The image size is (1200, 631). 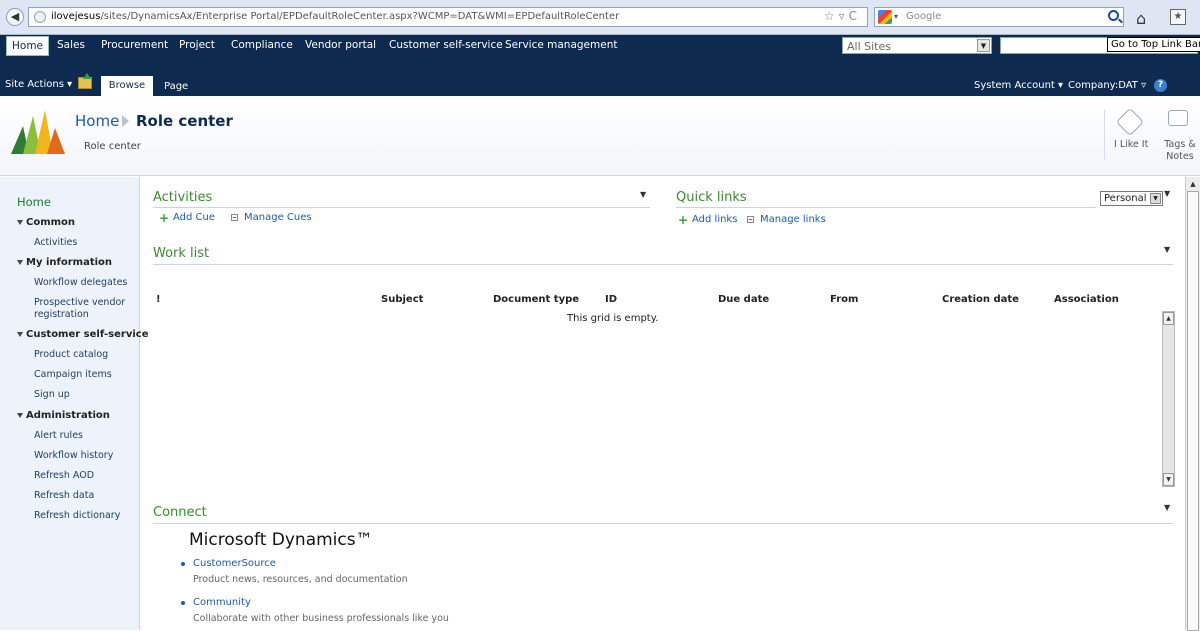 What do you see at coordinates (262, 45) in the screenshot?
I see `topnav-compliance: Compliance` at bounding box center [262, 45].